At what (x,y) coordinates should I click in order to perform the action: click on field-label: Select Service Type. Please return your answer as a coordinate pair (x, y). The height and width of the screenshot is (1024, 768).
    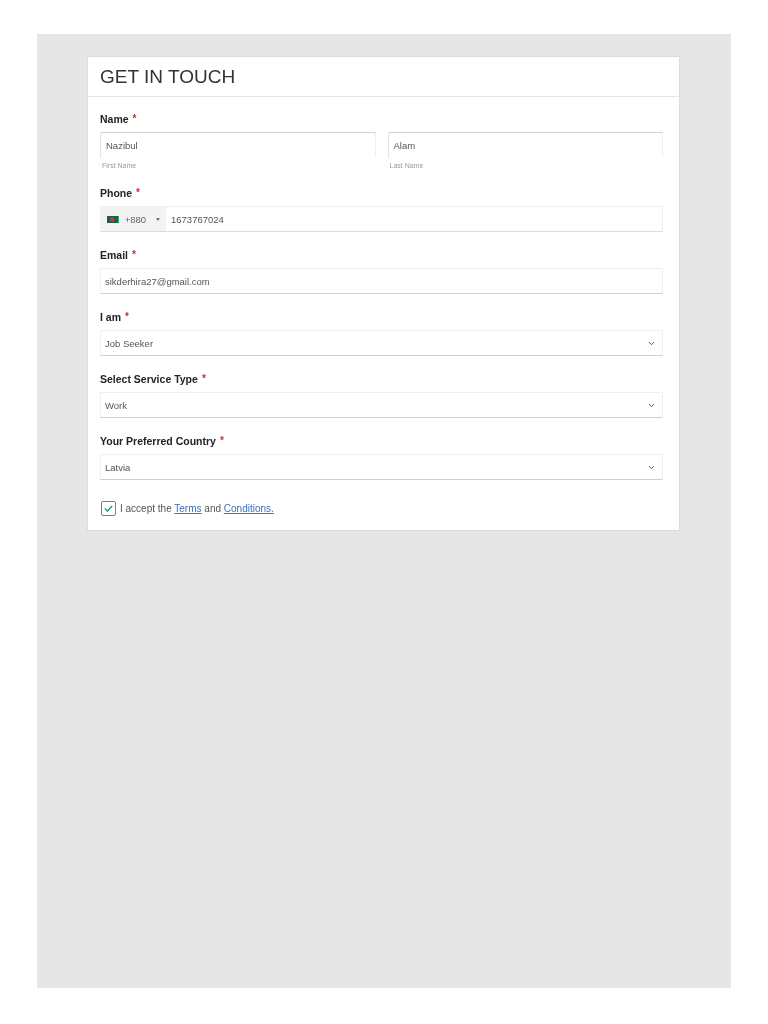
    Looking at the image, I should click on (149, 379).